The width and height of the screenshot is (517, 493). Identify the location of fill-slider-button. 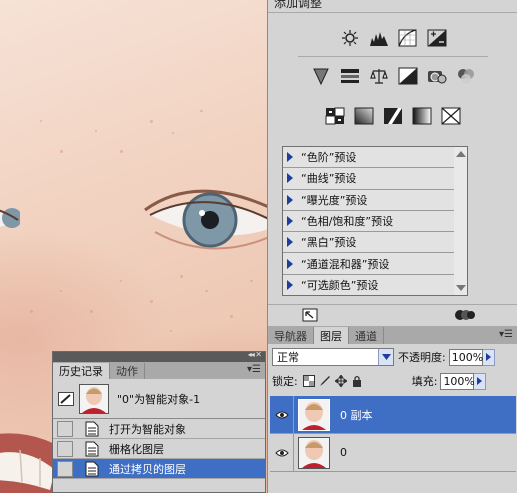
(480, 381).